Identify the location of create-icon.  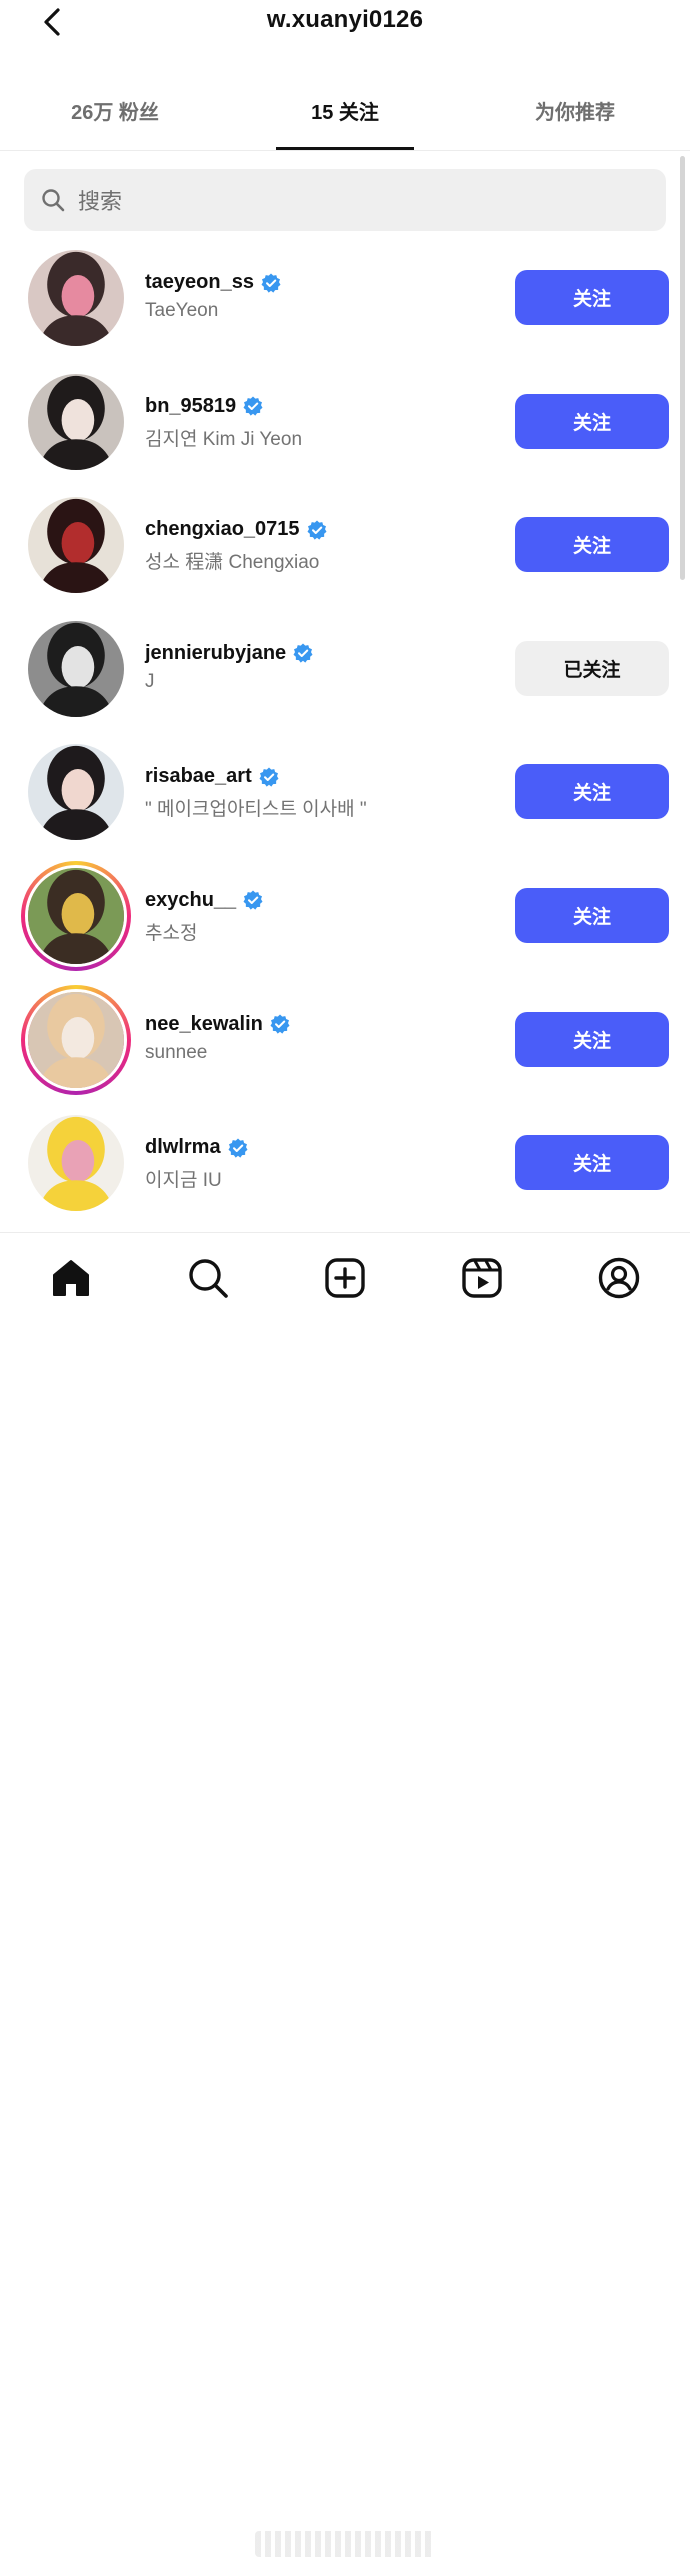
(345, 1278).